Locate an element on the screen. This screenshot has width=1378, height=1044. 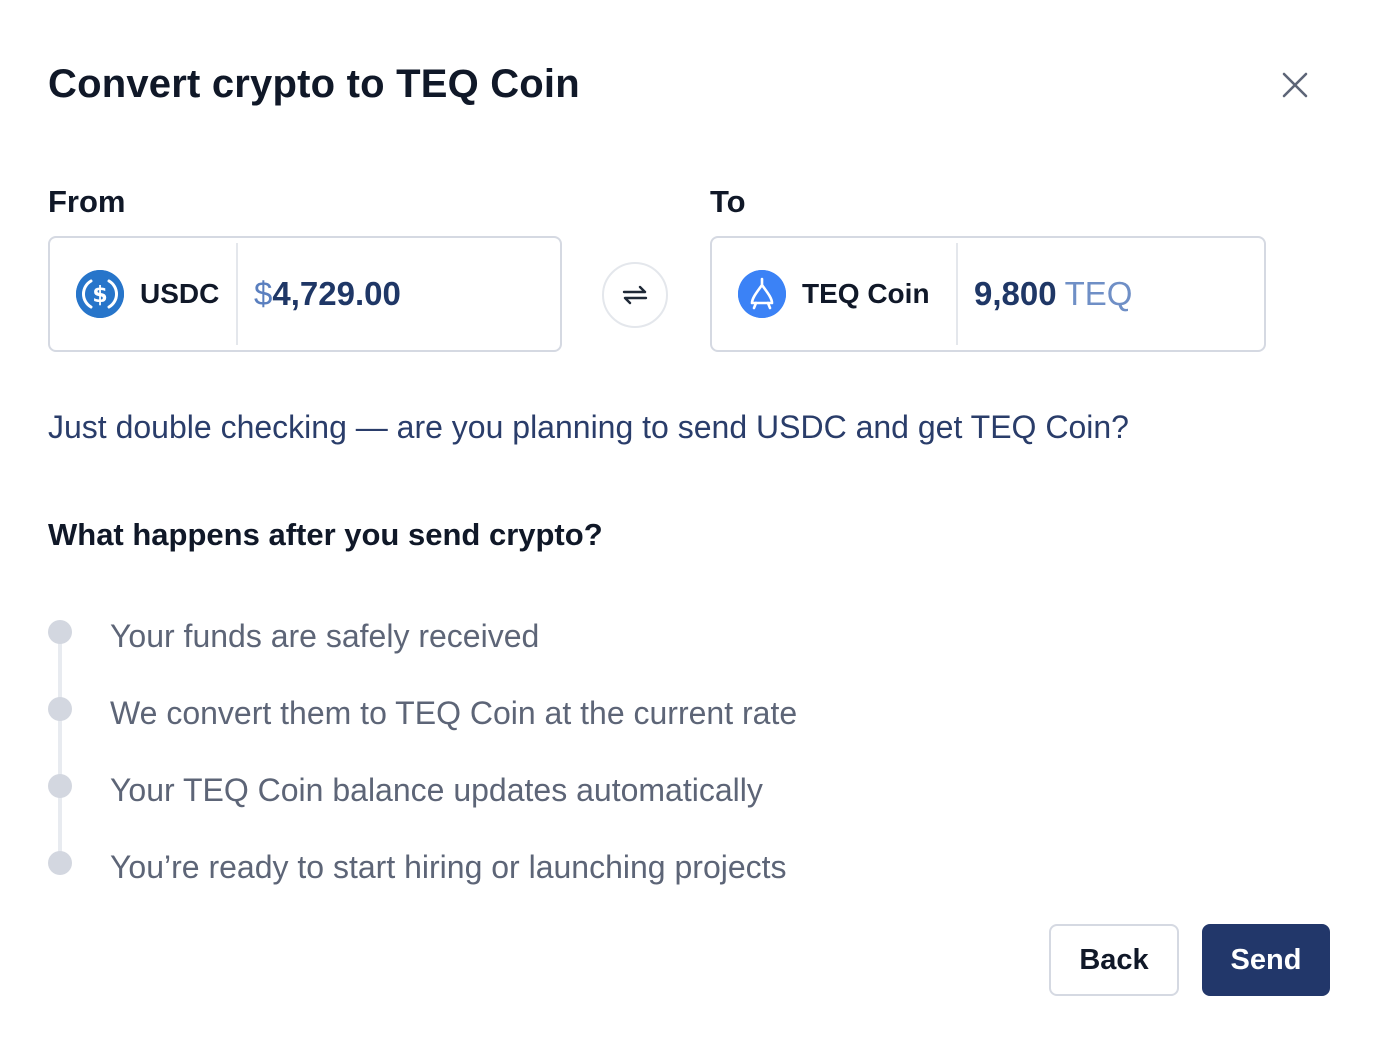
from-amount-field: $ USDC $4,729.00 is located at coordinates (305, 294).